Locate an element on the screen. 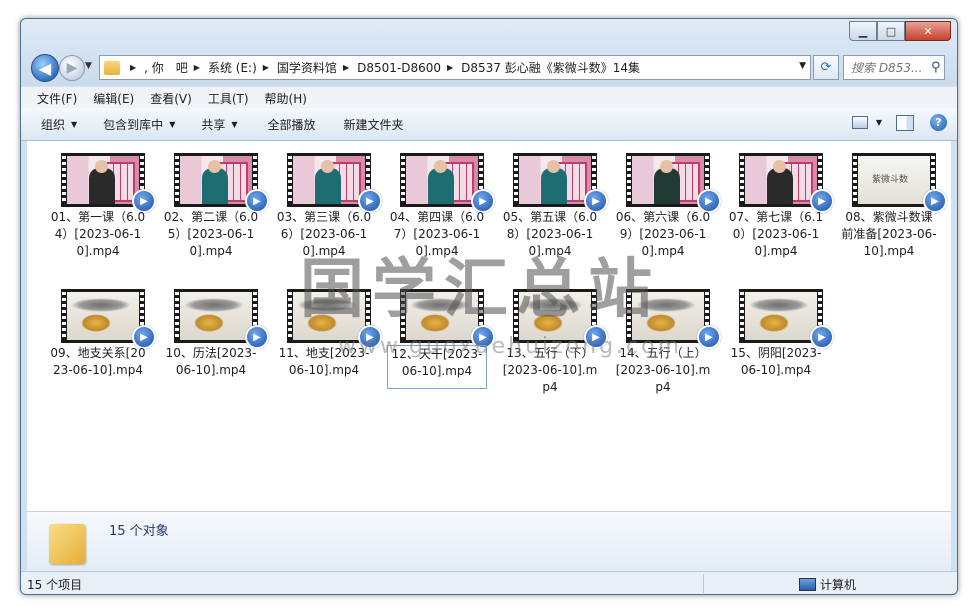  preview-pane-icon is located at coordinates (905, 122).